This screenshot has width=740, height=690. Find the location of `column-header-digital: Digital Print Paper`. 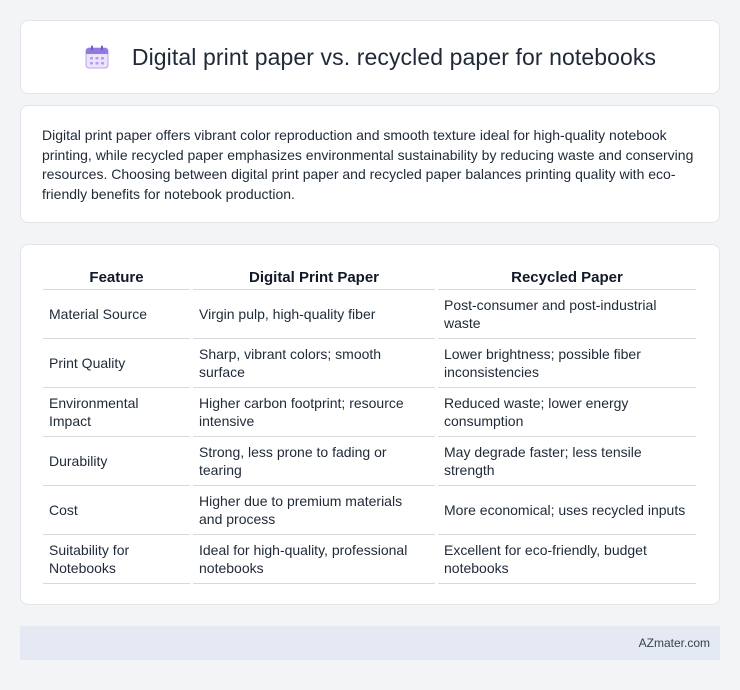

column-header-digital: Digital Print Paper is located at coordinates (314, 275).